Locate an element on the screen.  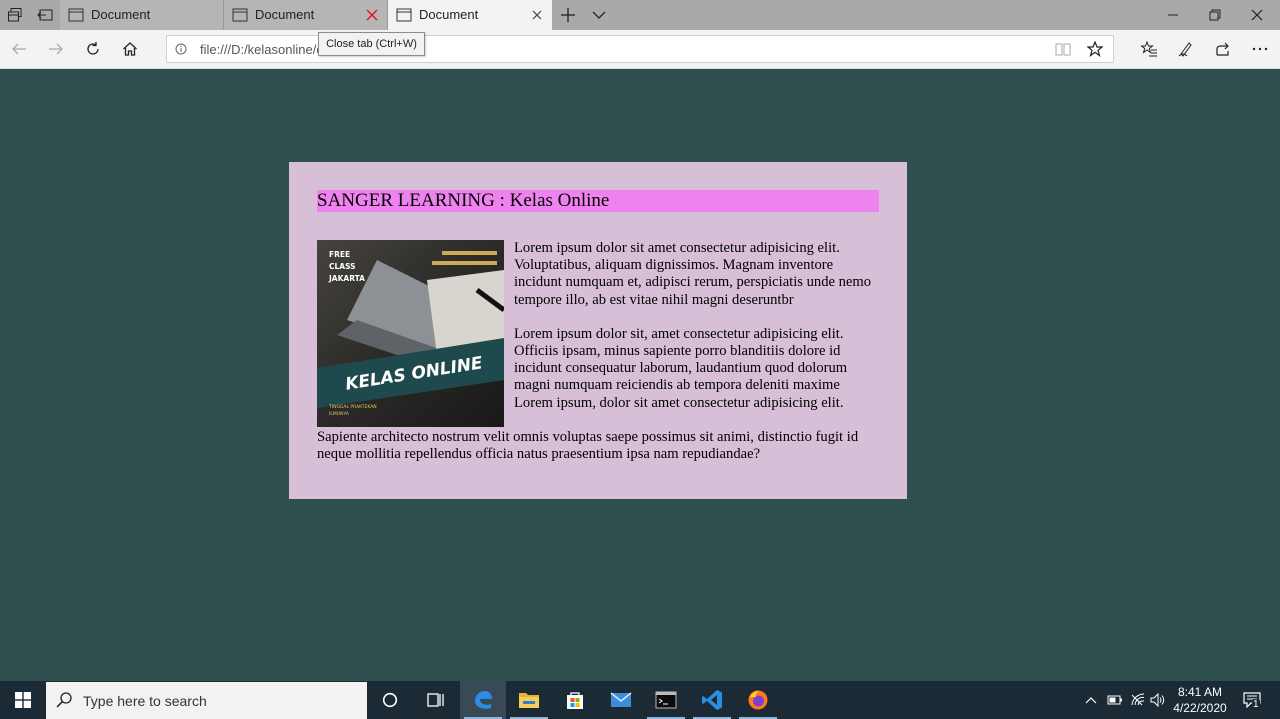
more-button is located at coordinates (1260, 49).